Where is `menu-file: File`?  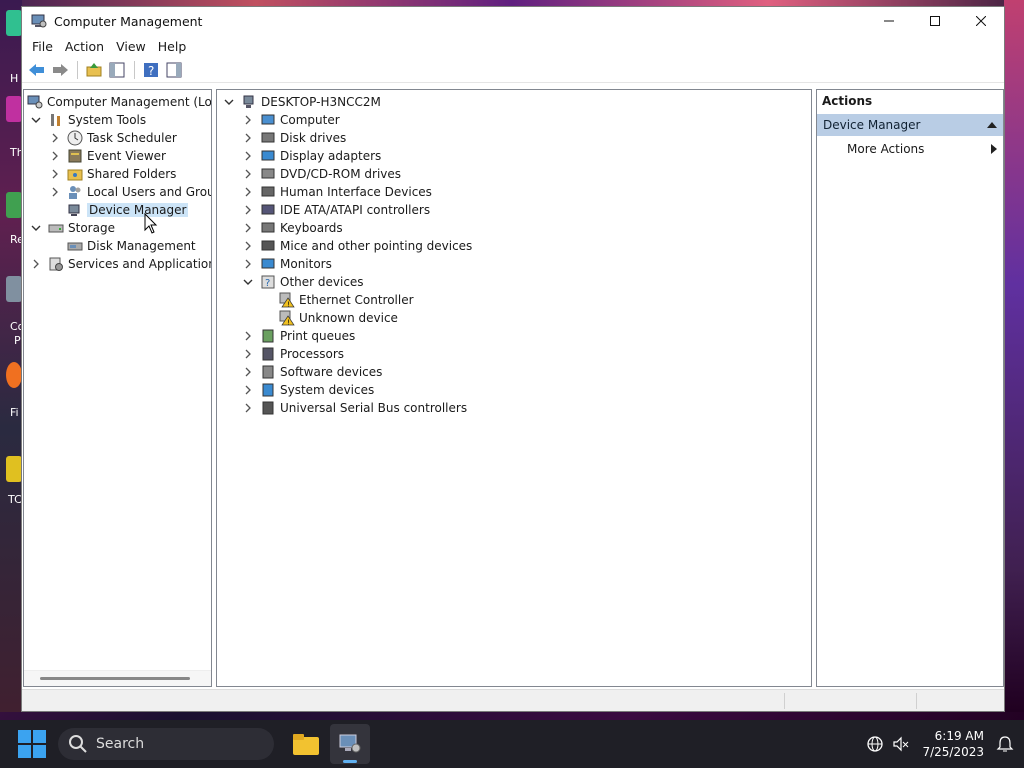
menu-file: File is located at coordinates (42, 46).